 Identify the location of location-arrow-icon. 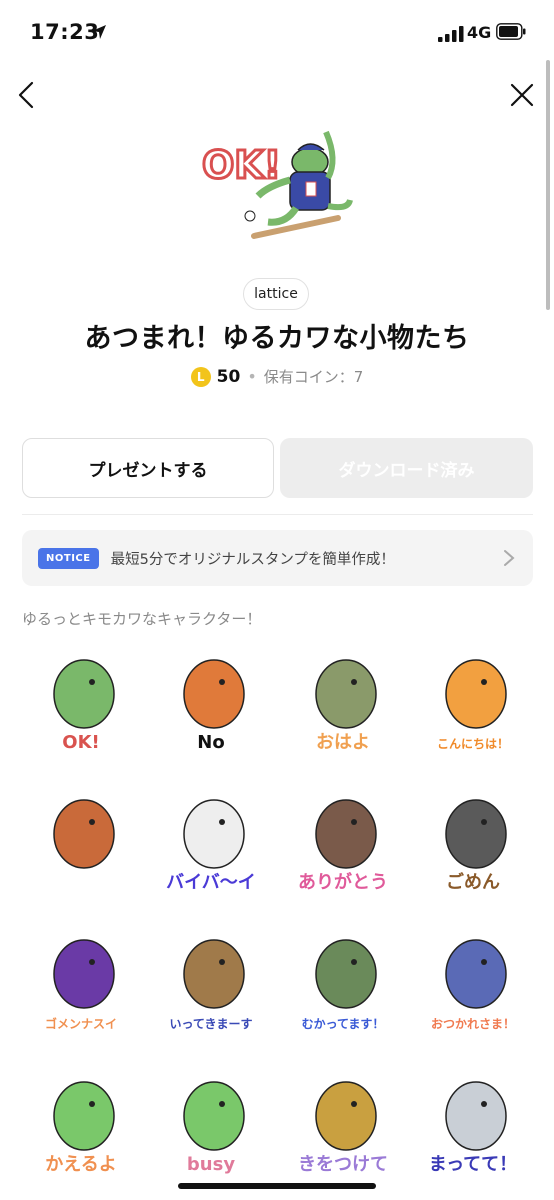
(99, 32).